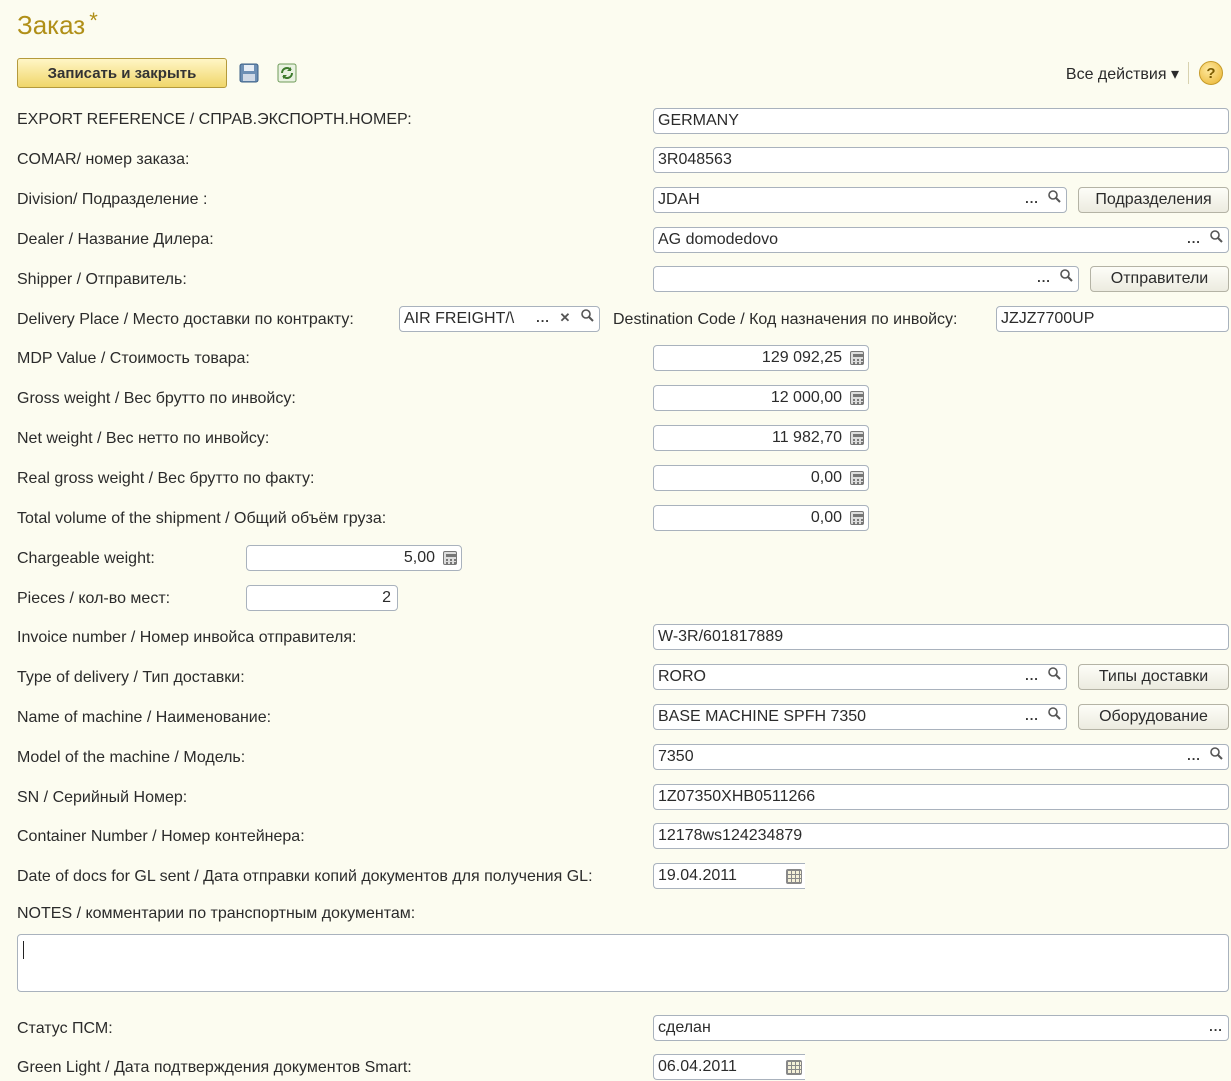 This screenshot has height=1081, width=1231. What do you see at coordinates (565, 319) in the screenshot?
I see `clear-icon: ✕` at bounding box center [565, 319].